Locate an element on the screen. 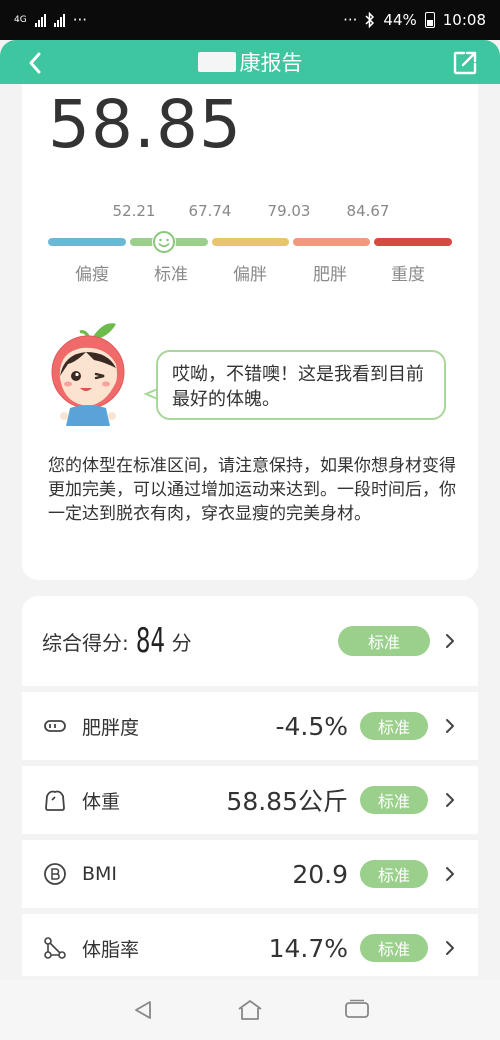  tomato-mascot-icon is located at coordinates (88, 374).